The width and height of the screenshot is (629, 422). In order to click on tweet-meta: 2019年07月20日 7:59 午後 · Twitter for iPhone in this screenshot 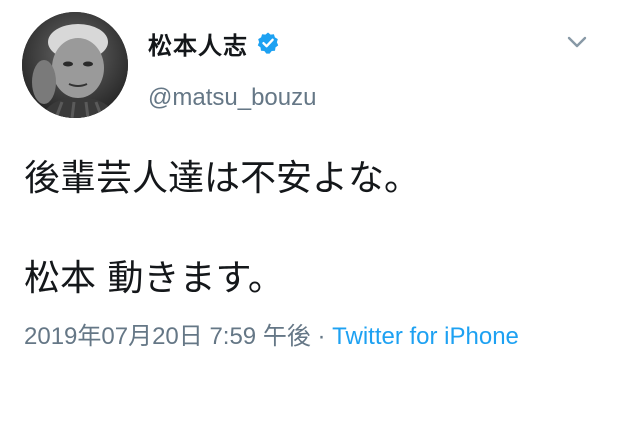, I will do `click(284, 337)`.